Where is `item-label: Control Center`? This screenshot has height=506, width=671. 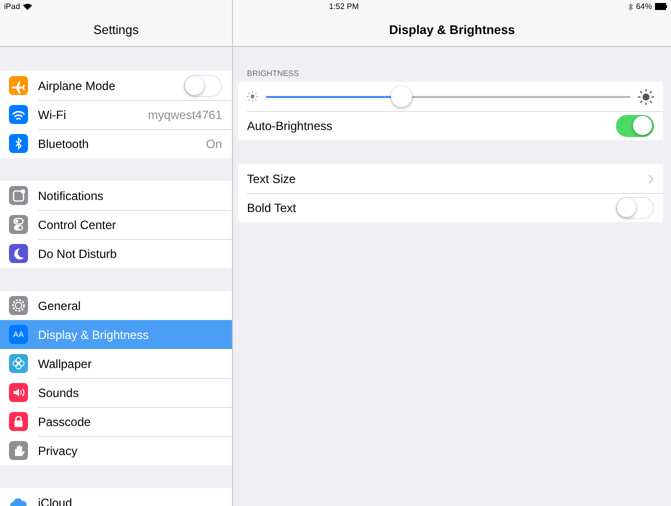 item-label: Control Center is located at coordinates (78, 225).